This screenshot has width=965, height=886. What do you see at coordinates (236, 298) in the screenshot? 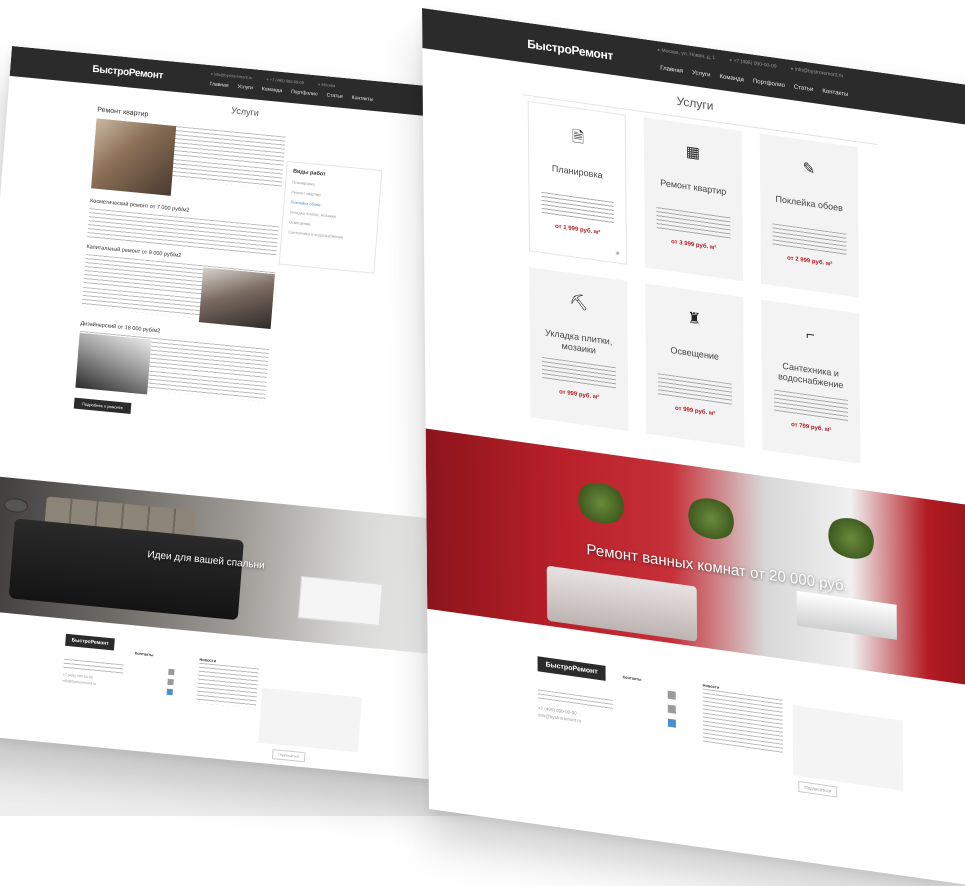
I see `living-room-photo` at bounding box center [236, 298].